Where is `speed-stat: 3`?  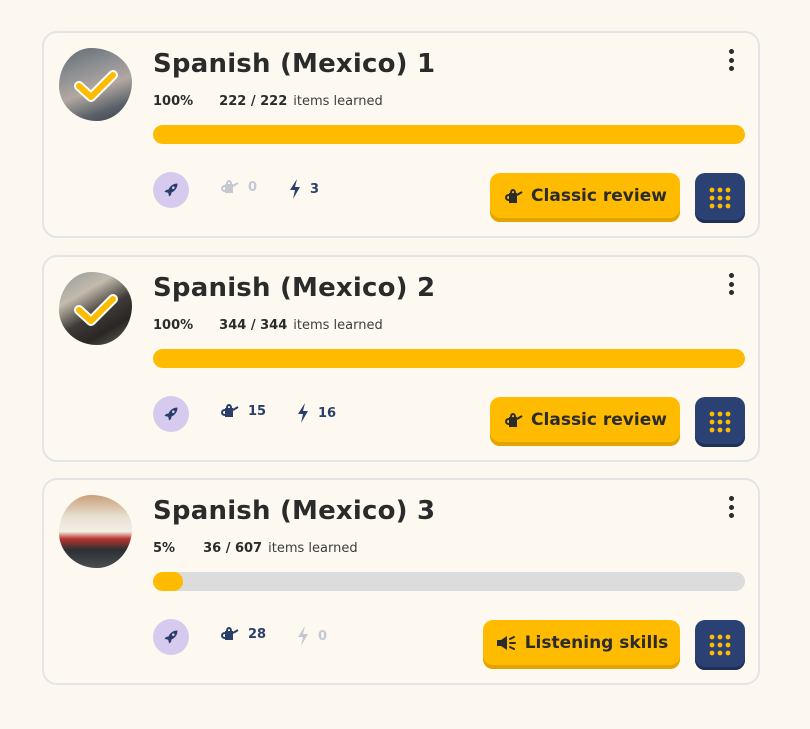
speed-stat: 3 is located at coordinates (304, 189).